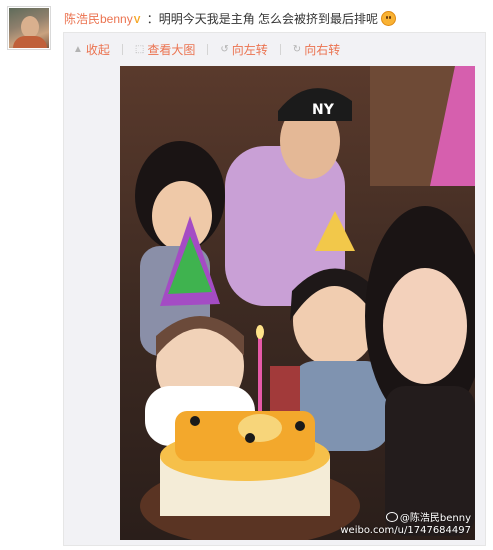  What do you see at coordinates (405, 530) in the screenshot?
I see `watermark-url: weibo.com/u/1747684497` at bounding box center [405, 530].